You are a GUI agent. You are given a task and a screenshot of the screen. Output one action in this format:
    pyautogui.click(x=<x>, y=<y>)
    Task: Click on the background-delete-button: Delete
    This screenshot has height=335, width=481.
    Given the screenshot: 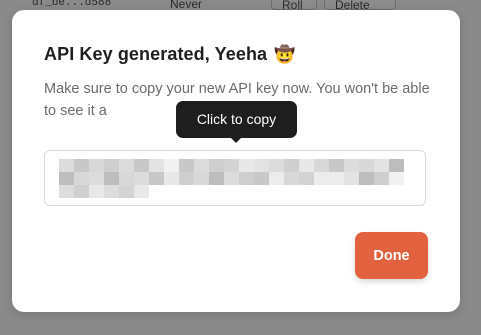 What is the action you would take?
    pyautogui.click(x=360, y=6)
    